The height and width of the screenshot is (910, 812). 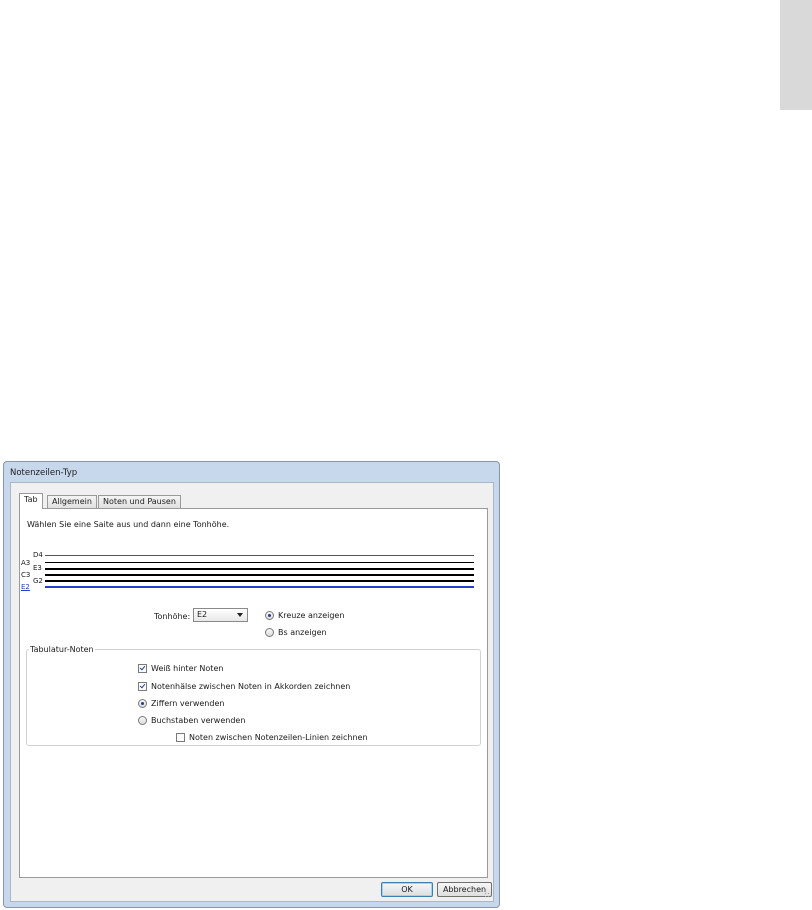 I want to click on string-label-a3: A3, so click(x=25, y=563).